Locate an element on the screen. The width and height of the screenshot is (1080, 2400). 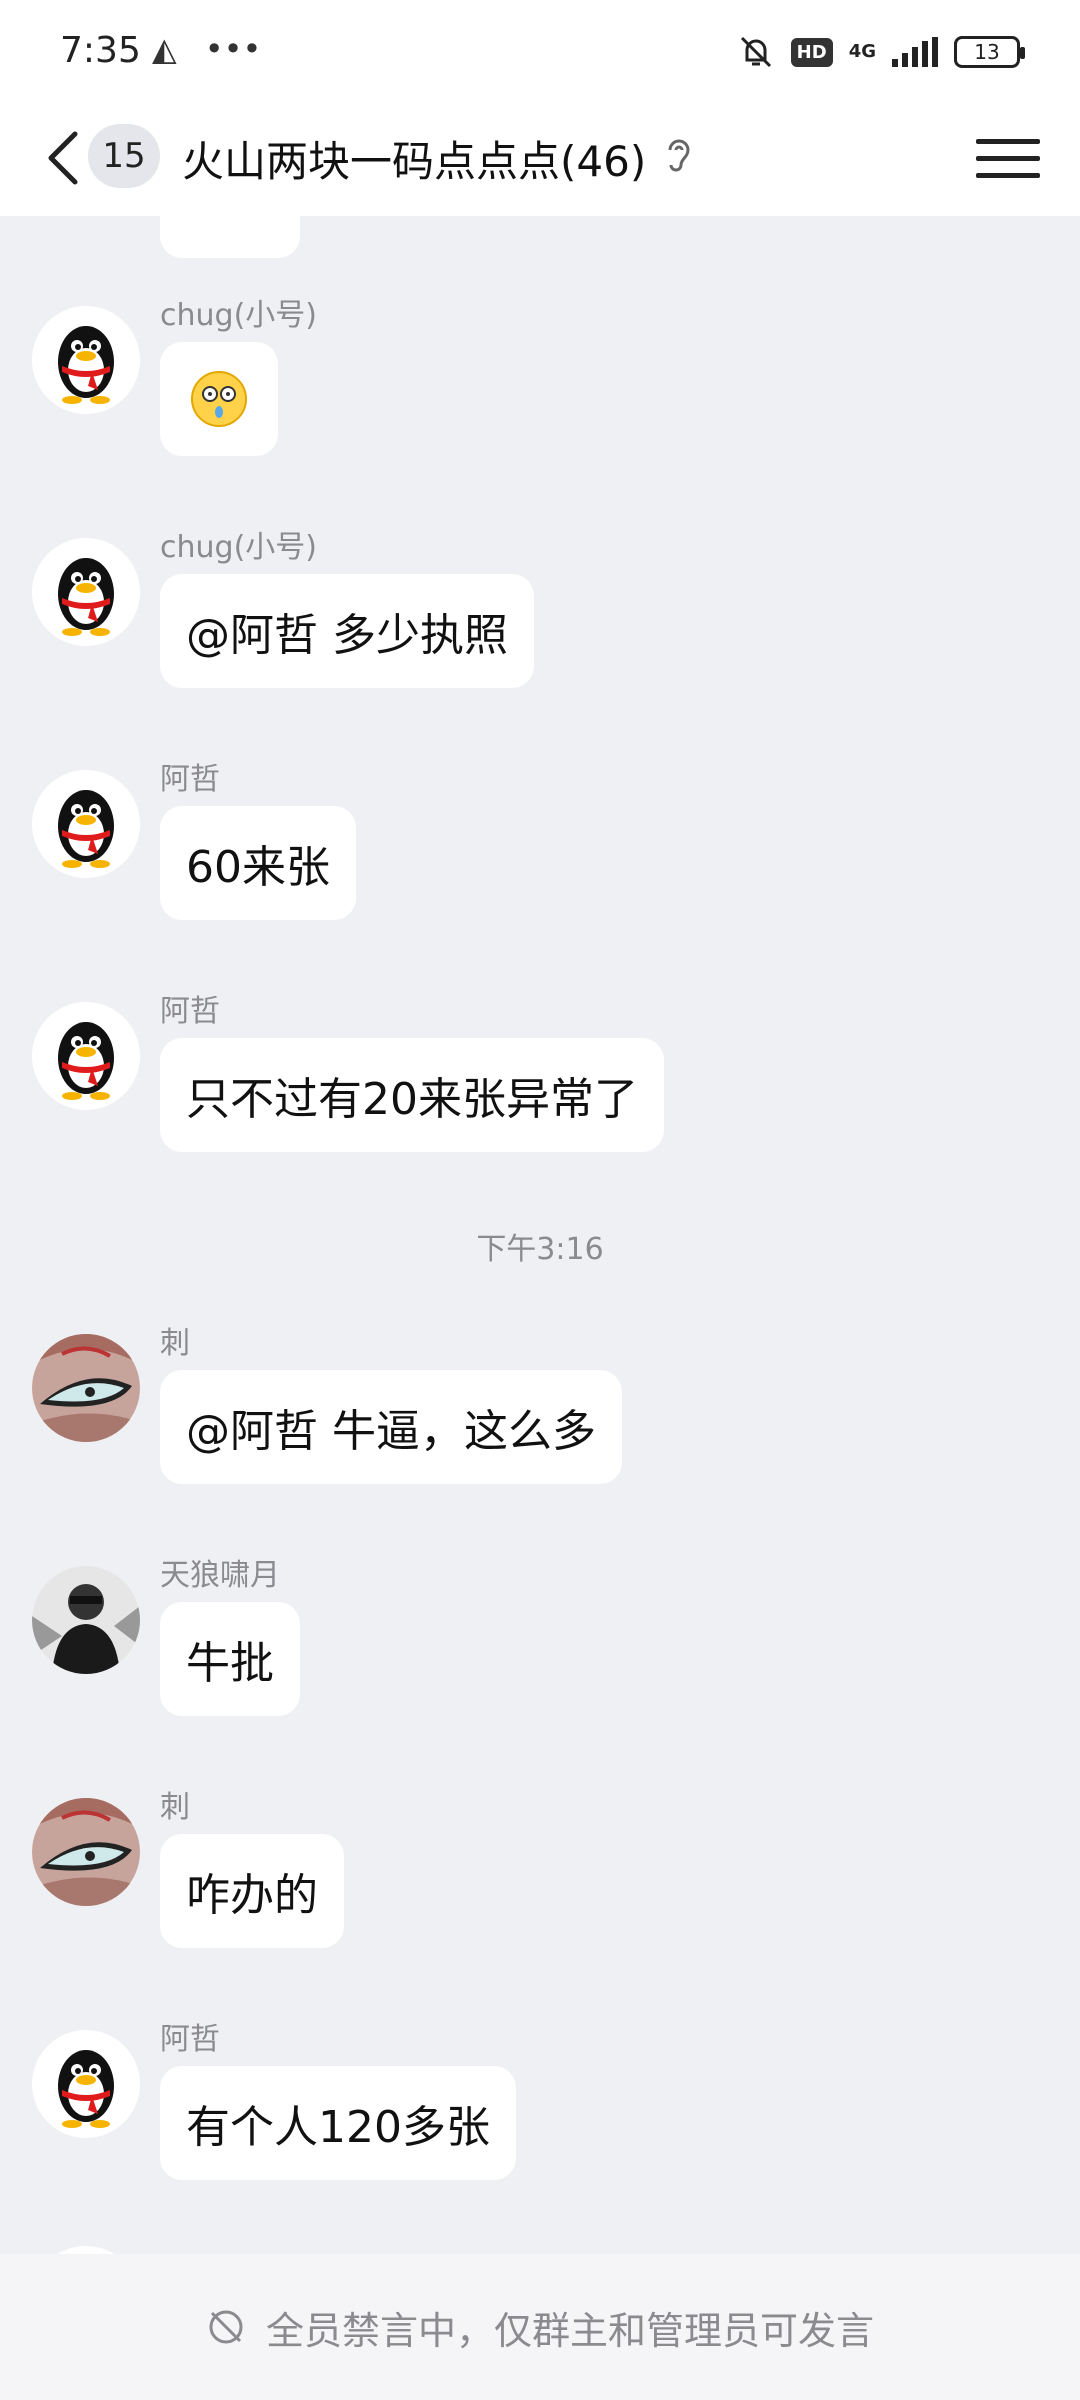
message-item: 刺 @阿哲 牛逼，这么多 is located at coordinates (540, 1413).